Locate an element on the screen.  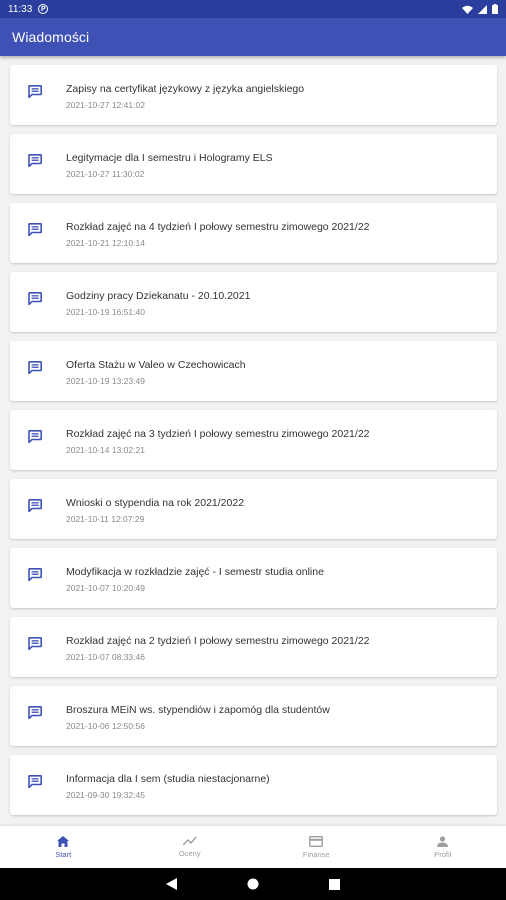
message-date: 2021-10-06 12:50:56 is located at coordinates (105, 726).